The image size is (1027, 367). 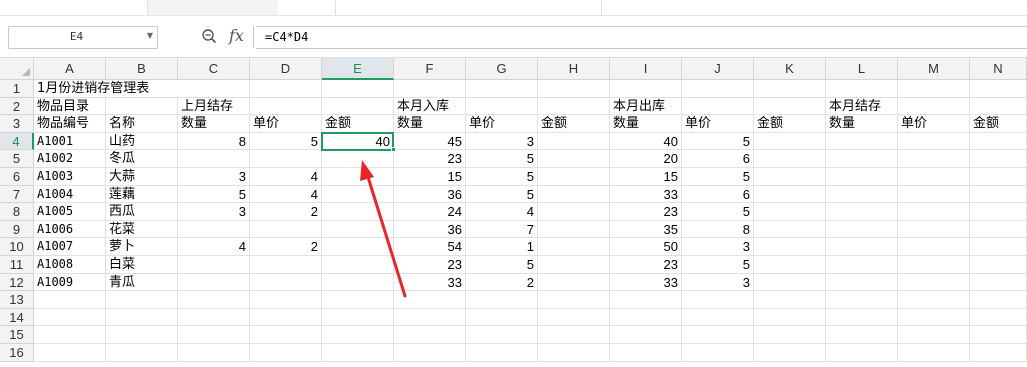 I want to click on value-cell-f: 36, so click(x=430, y=229).